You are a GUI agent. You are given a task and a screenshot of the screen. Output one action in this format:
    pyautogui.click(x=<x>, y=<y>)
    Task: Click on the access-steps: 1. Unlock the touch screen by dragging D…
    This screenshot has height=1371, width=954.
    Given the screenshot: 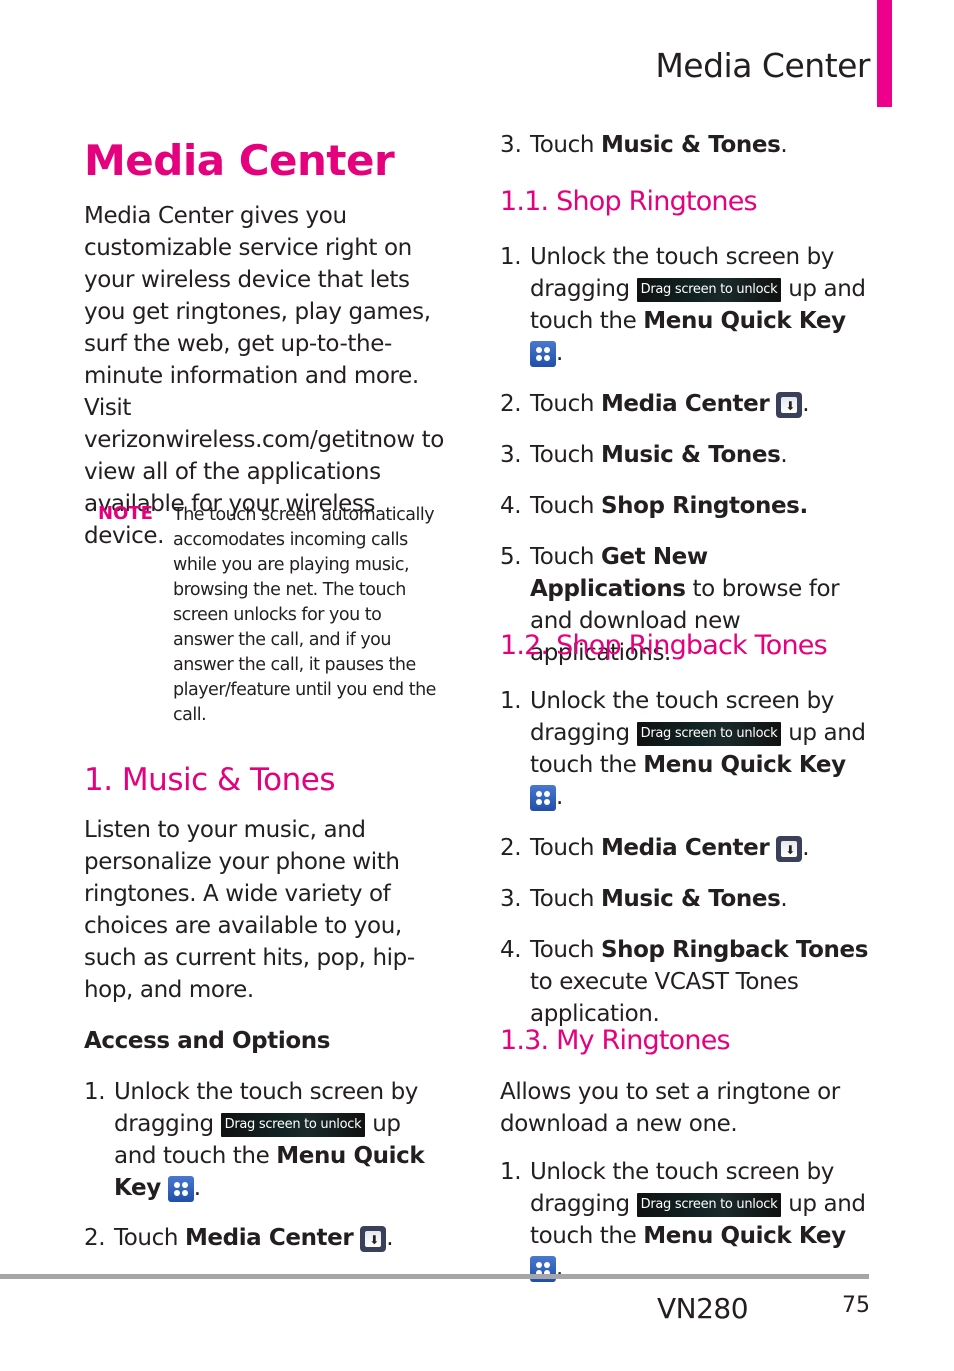 What is the action you would take?
    pyautogui.click(x=266, y=1165)
    